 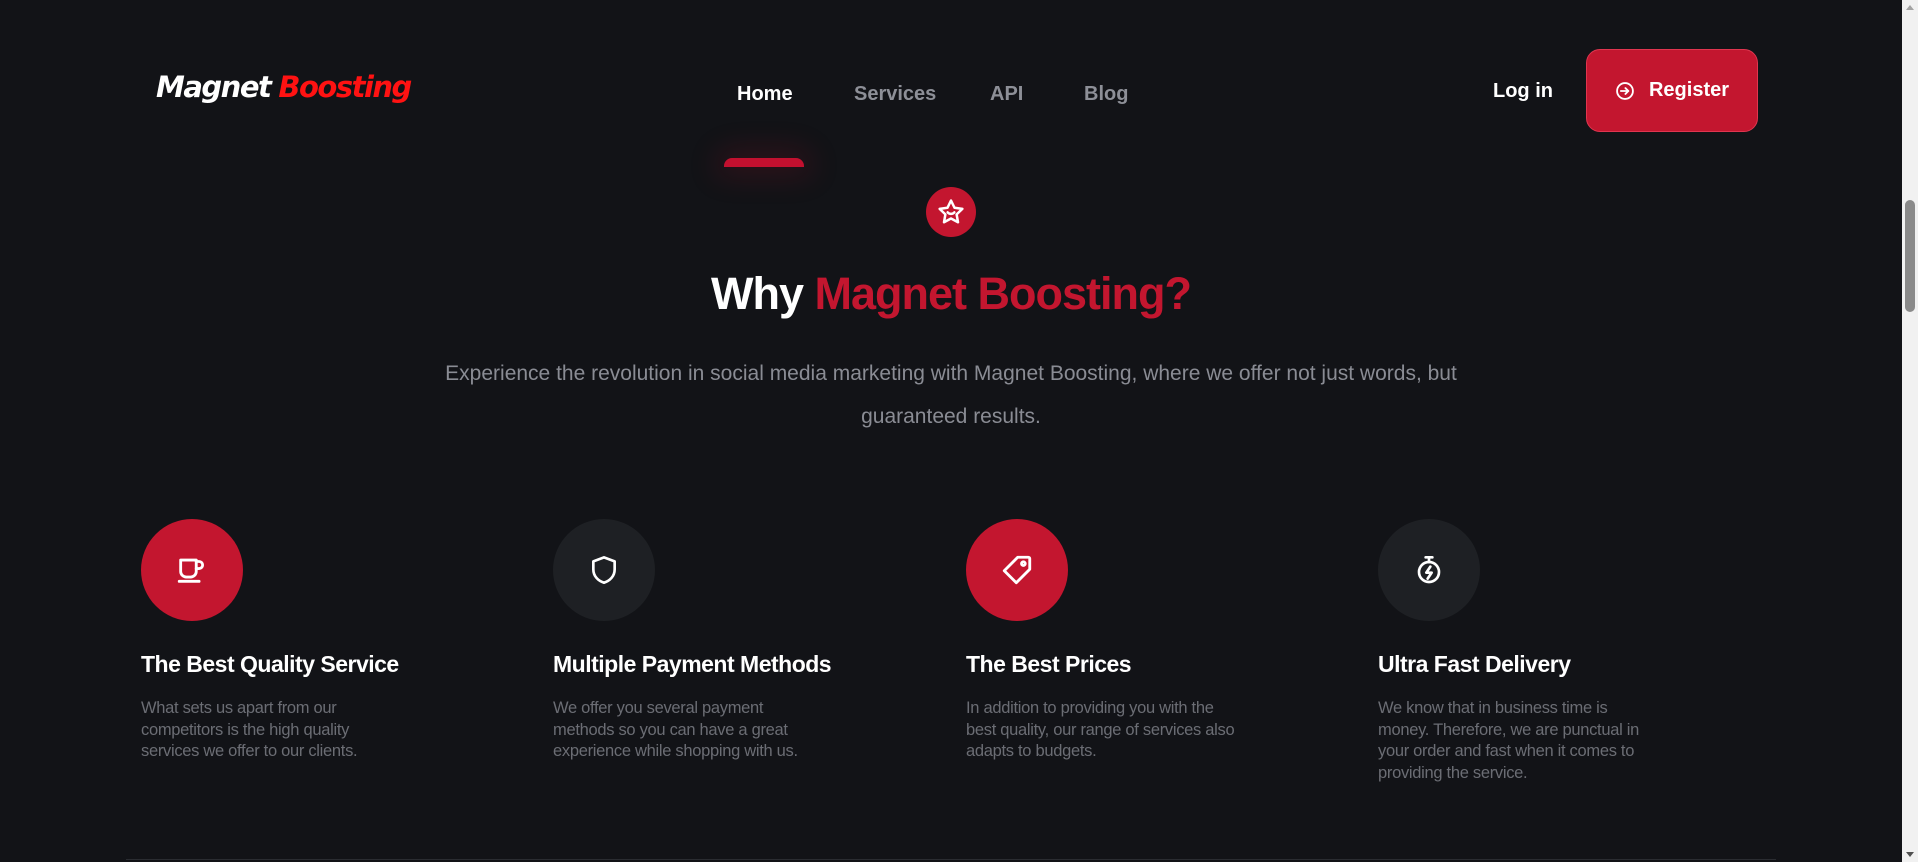 What do you see at coordinates (757, 293) in the screenshot?
I see `headline-prefix: Why` at bounding box center [757, 293].